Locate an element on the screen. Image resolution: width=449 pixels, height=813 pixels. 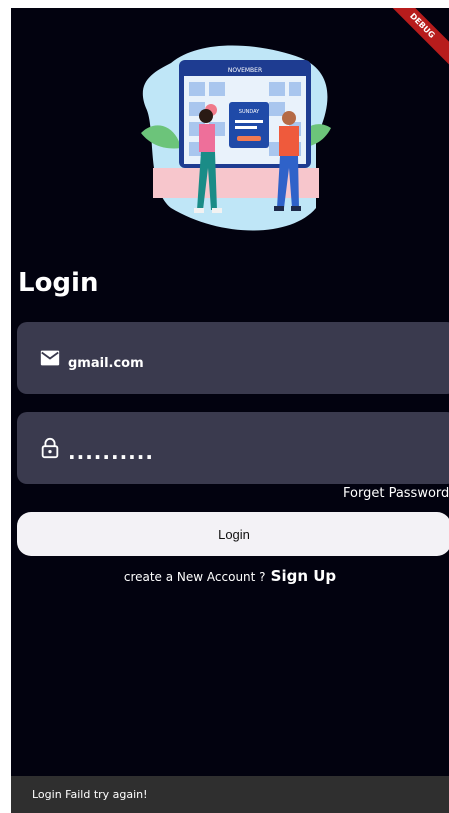
lock-icon is located at coordinates (50, 448).